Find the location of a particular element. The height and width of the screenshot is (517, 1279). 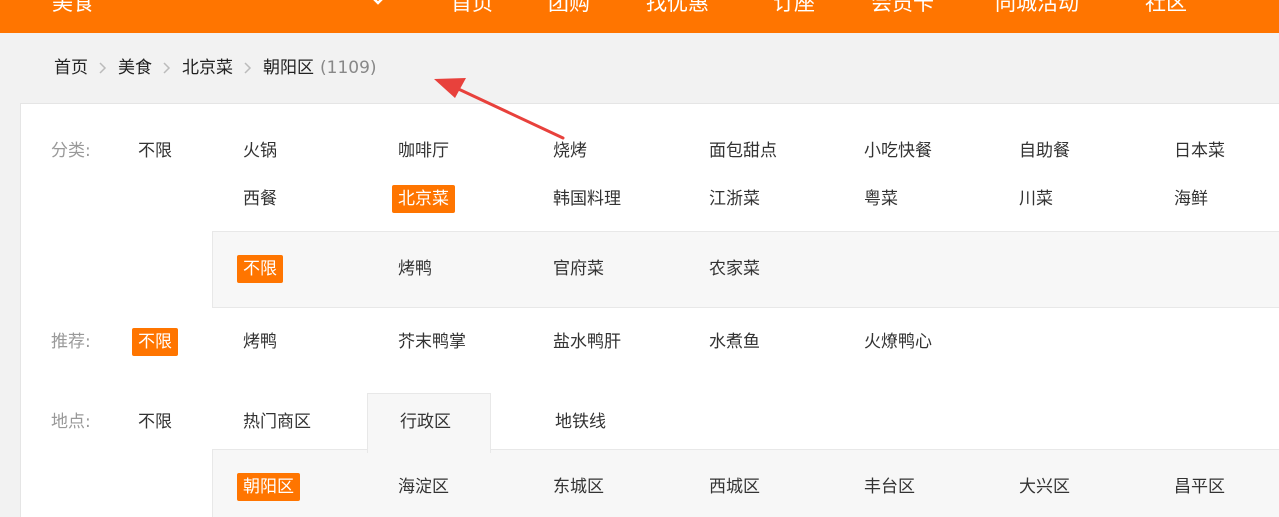

breadcrumb-food: 美食 is located at coordinates (135, 68).